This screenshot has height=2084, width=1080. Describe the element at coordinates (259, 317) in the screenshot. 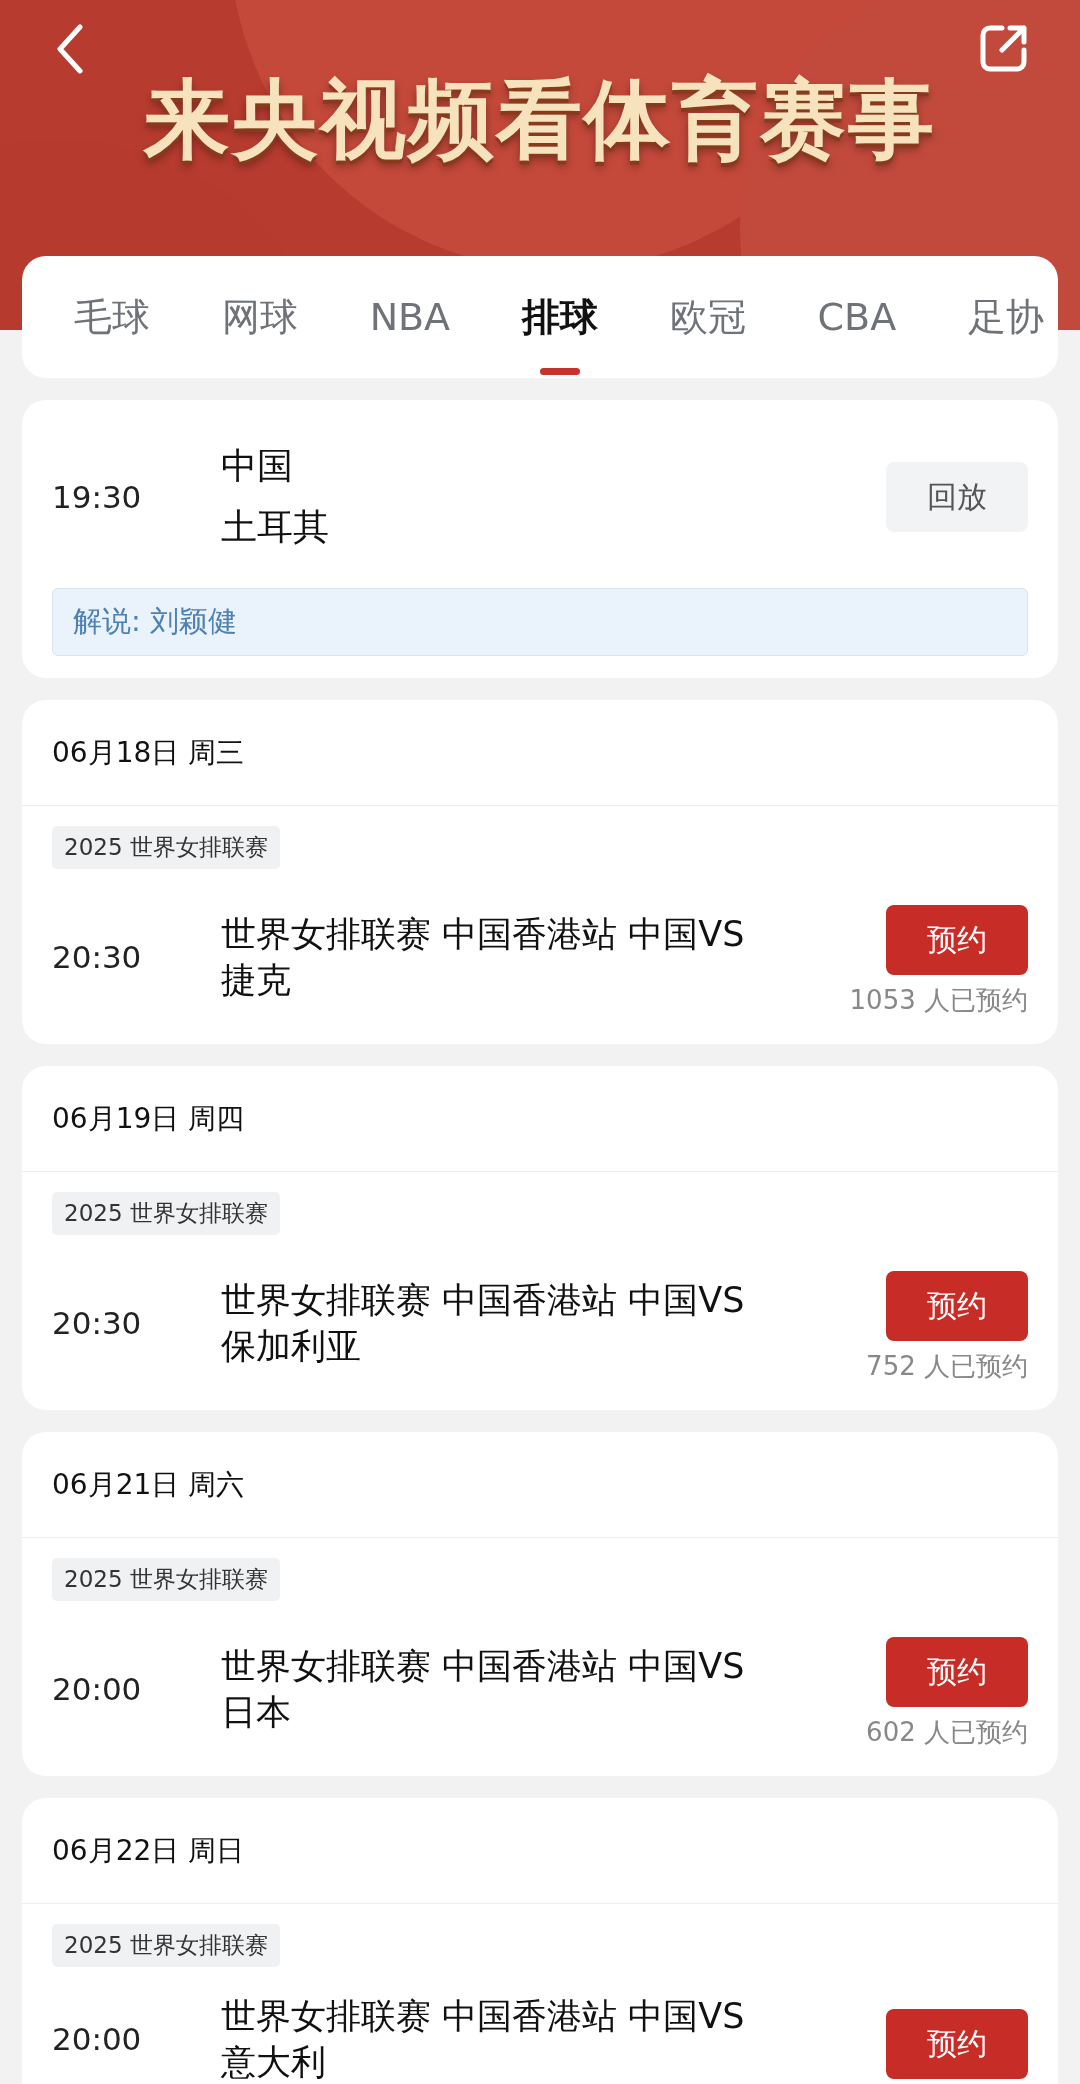

I see `sport-tab: 网球` at that location.